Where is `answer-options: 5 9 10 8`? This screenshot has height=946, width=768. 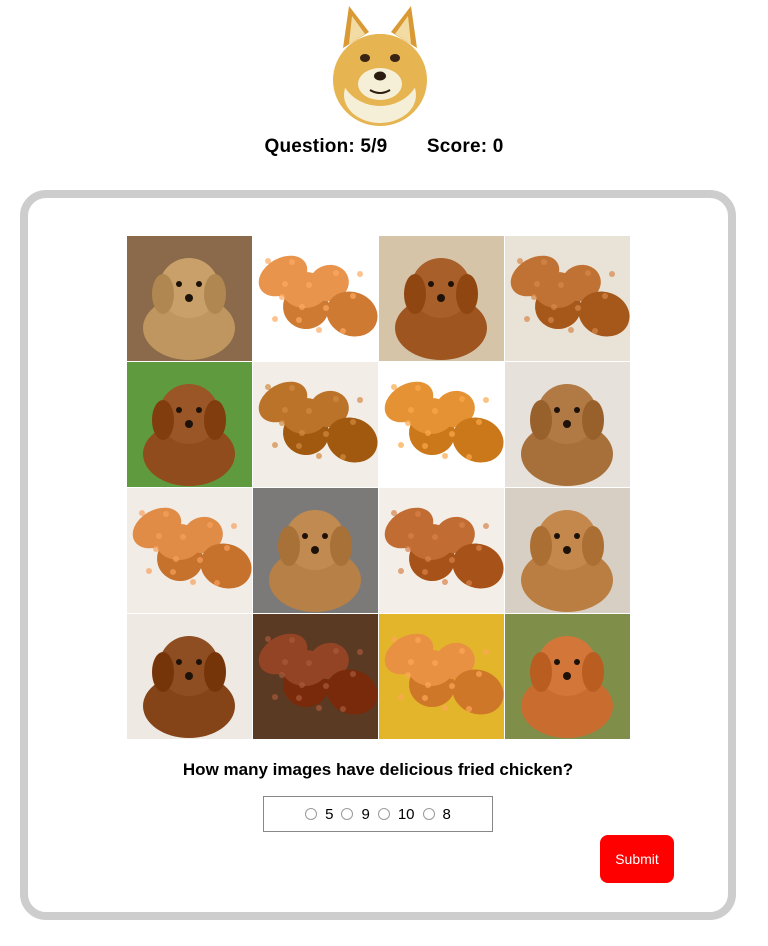
answer-options: 5 9 10 8 is located at coordinates (378, 814).